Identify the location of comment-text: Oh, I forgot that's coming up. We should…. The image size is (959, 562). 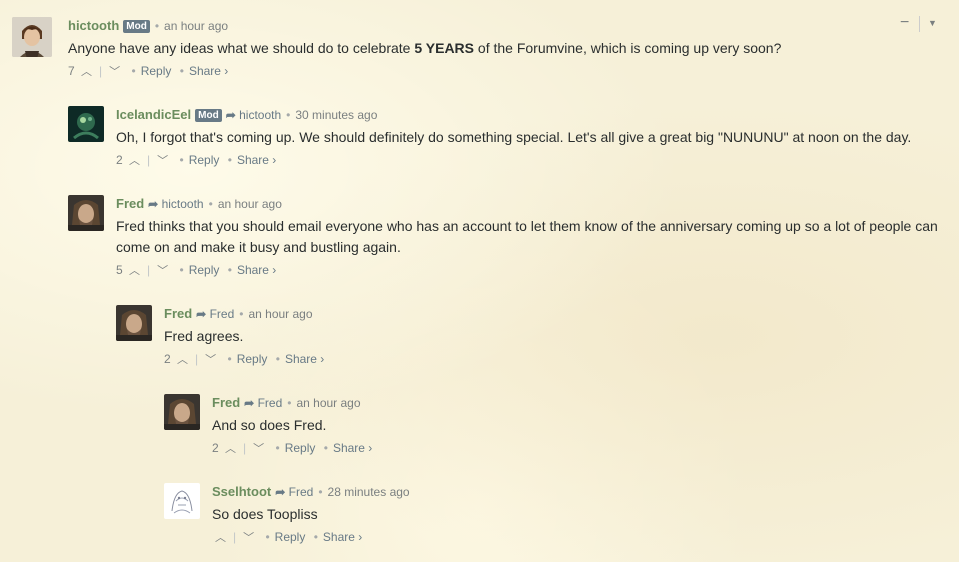
(514, 137).